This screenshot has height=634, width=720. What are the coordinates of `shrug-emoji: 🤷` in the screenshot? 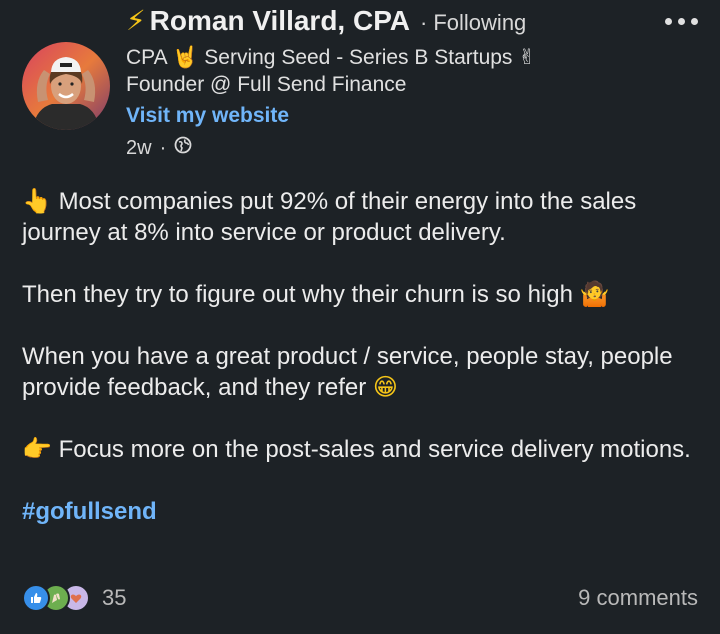 It's located at (594, 294).